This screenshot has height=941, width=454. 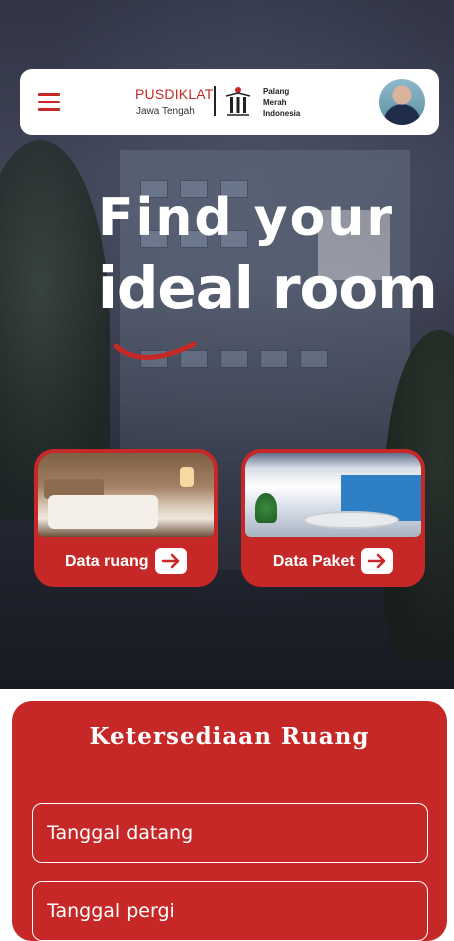 I want to click on brand-name: PUSDIKLAT, so click(x=174, y=94).